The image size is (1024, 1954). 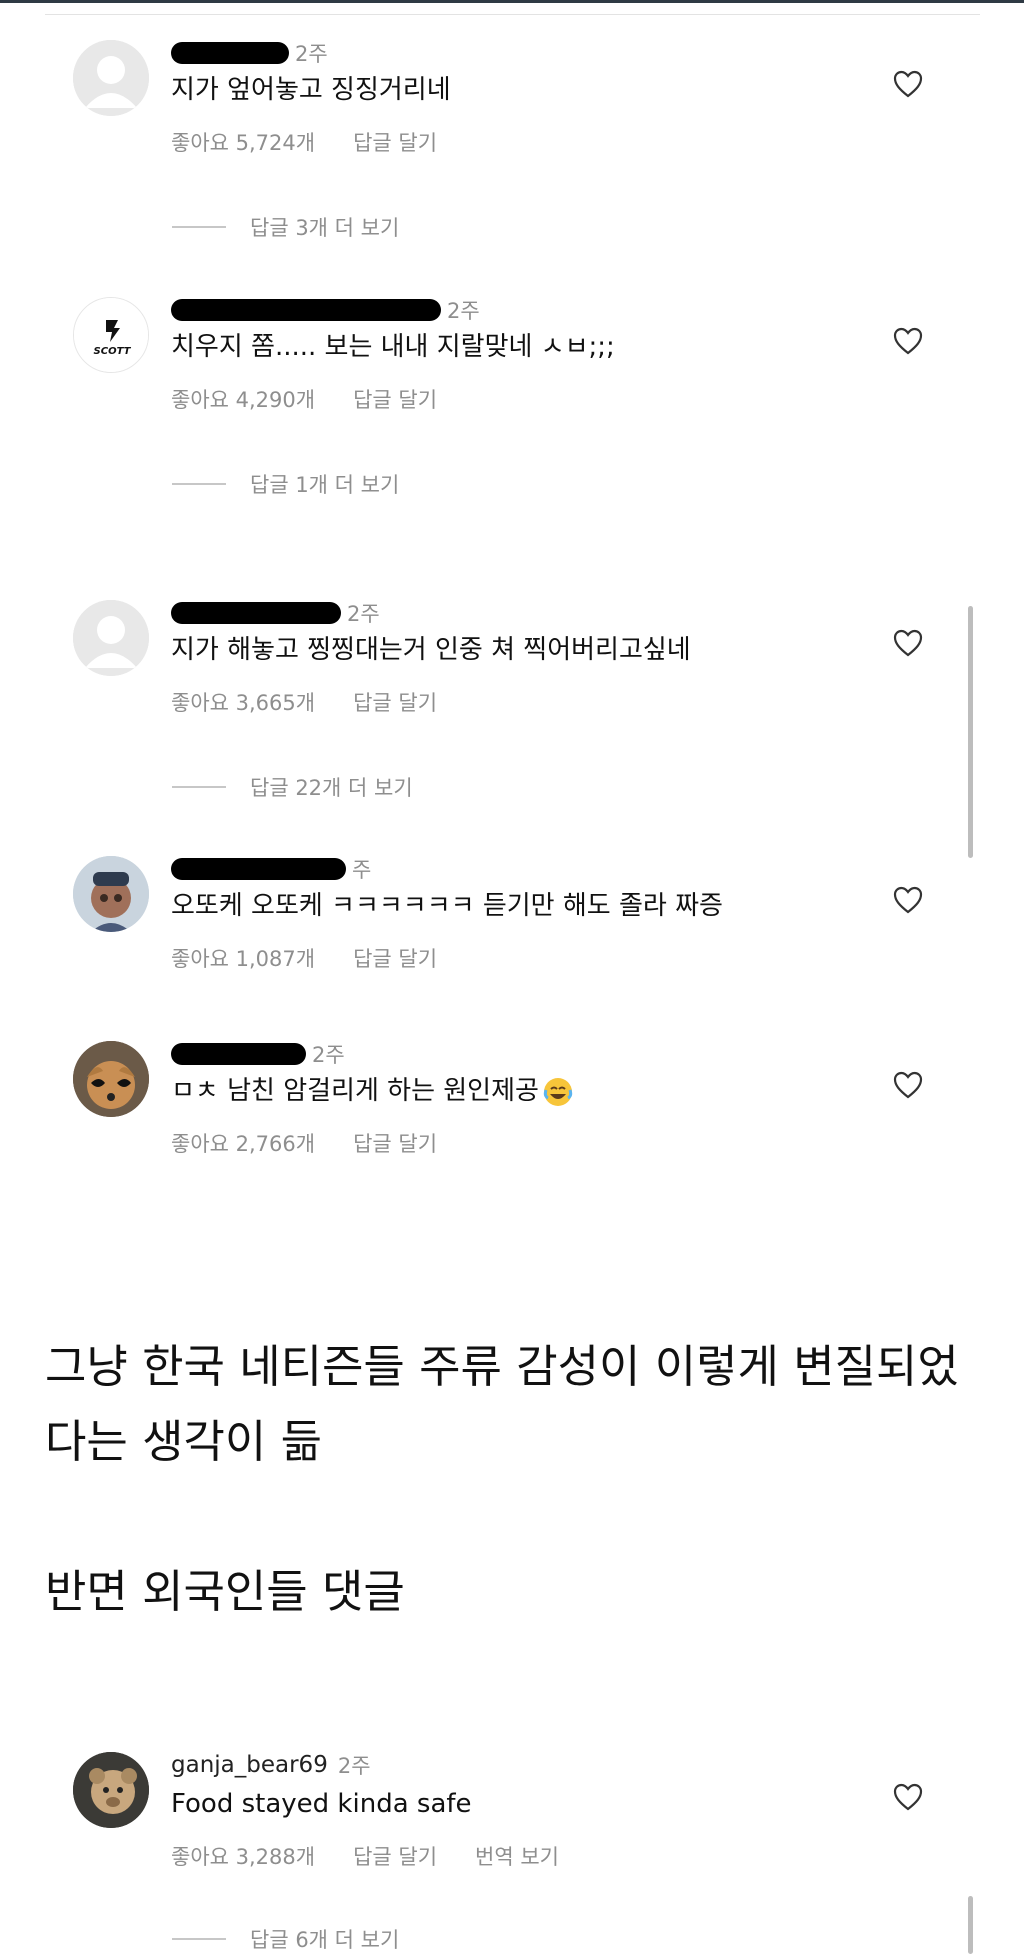 What do you see at coordinates (243, 1856) in the screenshot?
I see `like-count: 좋아요 3,288개` at bounding box center [243, 1856].